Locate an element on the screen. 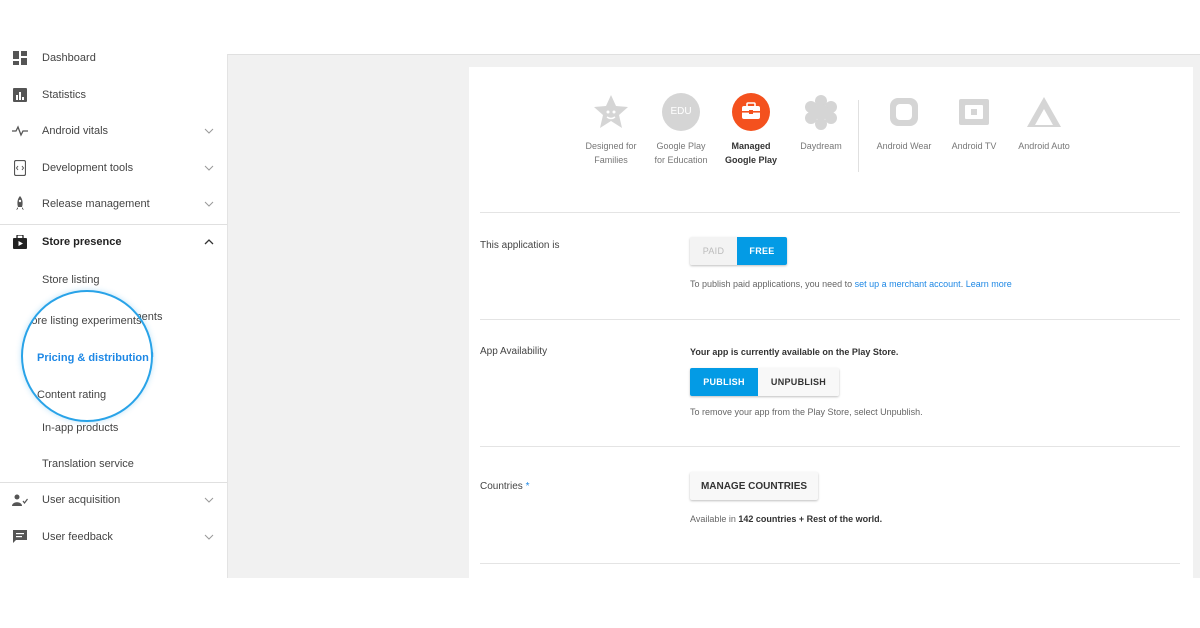 The height and width of the screenshot is (628, 1200). platform-label-line1: Android Auto is located at coordinates (1044, 146).